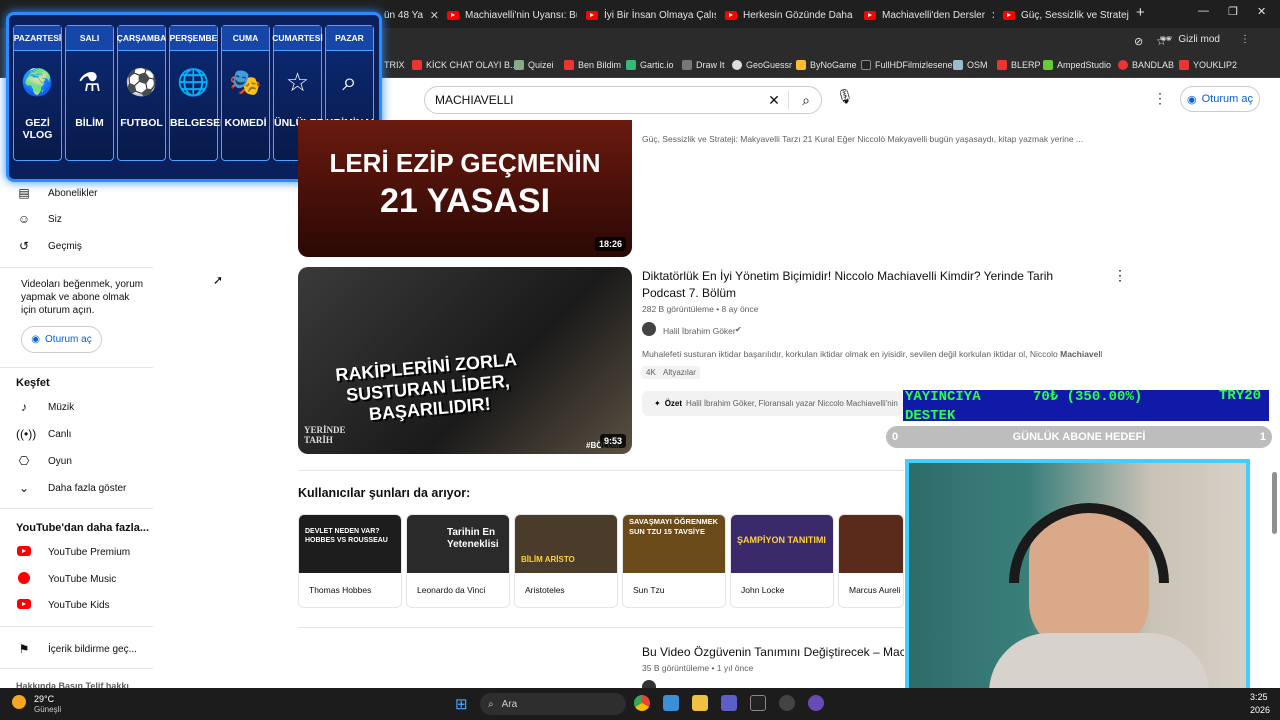 Image resolution: width=1280 pixels, height=720 pixels. I want to click on video-menu-icon: ⋮, so click(1120, 275).